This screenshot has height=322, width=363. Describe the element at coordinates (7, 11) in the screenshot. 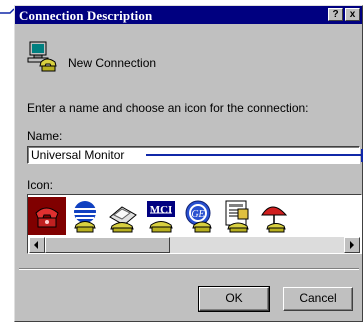

I see `callout-line` at that location.